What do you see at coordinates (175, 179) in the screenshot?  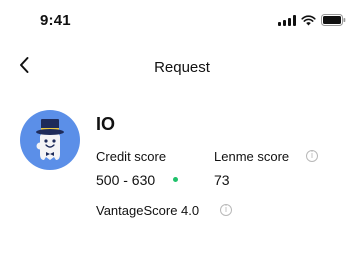 I see `credit-score-status-dot` at bounding box center [175, 179].